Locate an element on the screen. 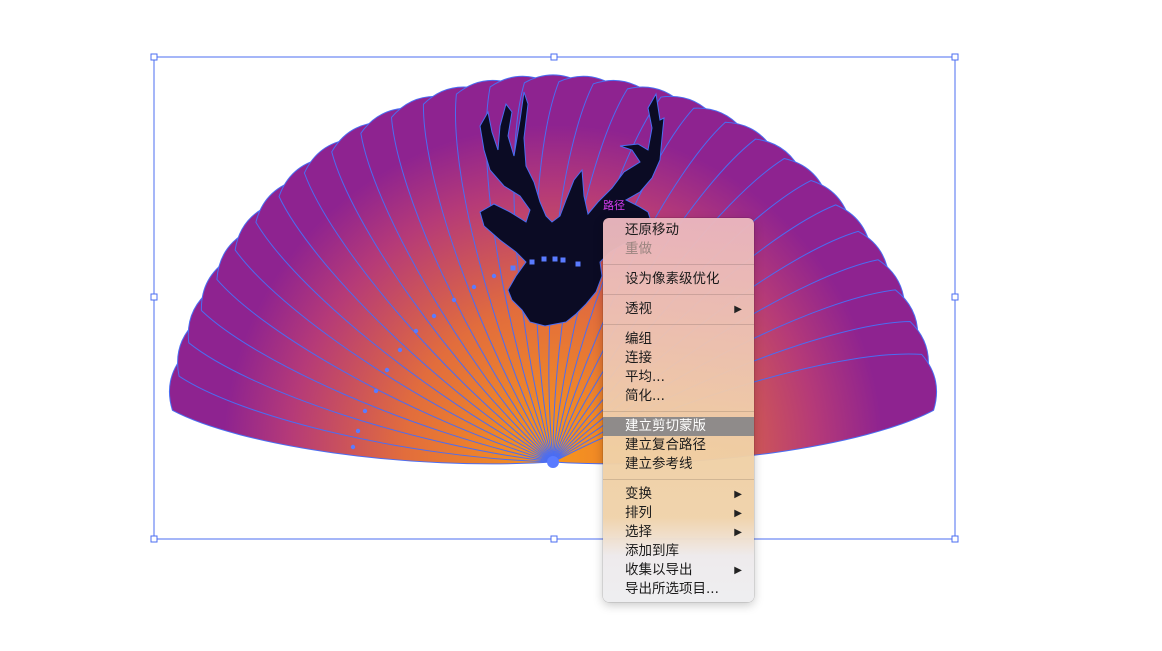 This screenshot has width=1162, height=651. menu-item: 建立剪切蒙版 is located at coordinates (678, 426).